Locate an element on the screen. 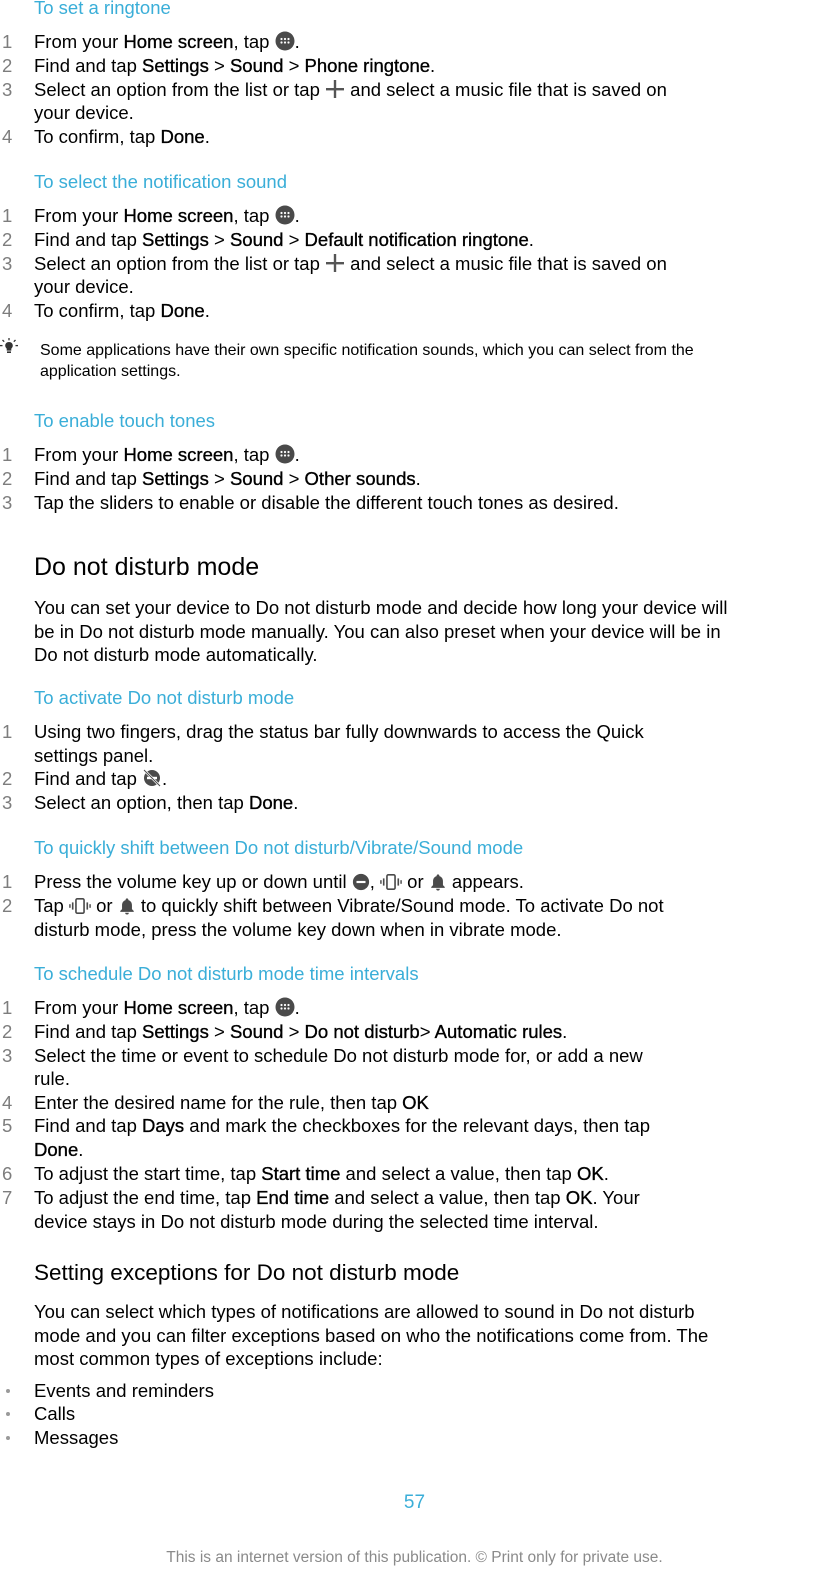  section-title-set-ringtone: To set a ringtone is located at coordinates (102, 9).